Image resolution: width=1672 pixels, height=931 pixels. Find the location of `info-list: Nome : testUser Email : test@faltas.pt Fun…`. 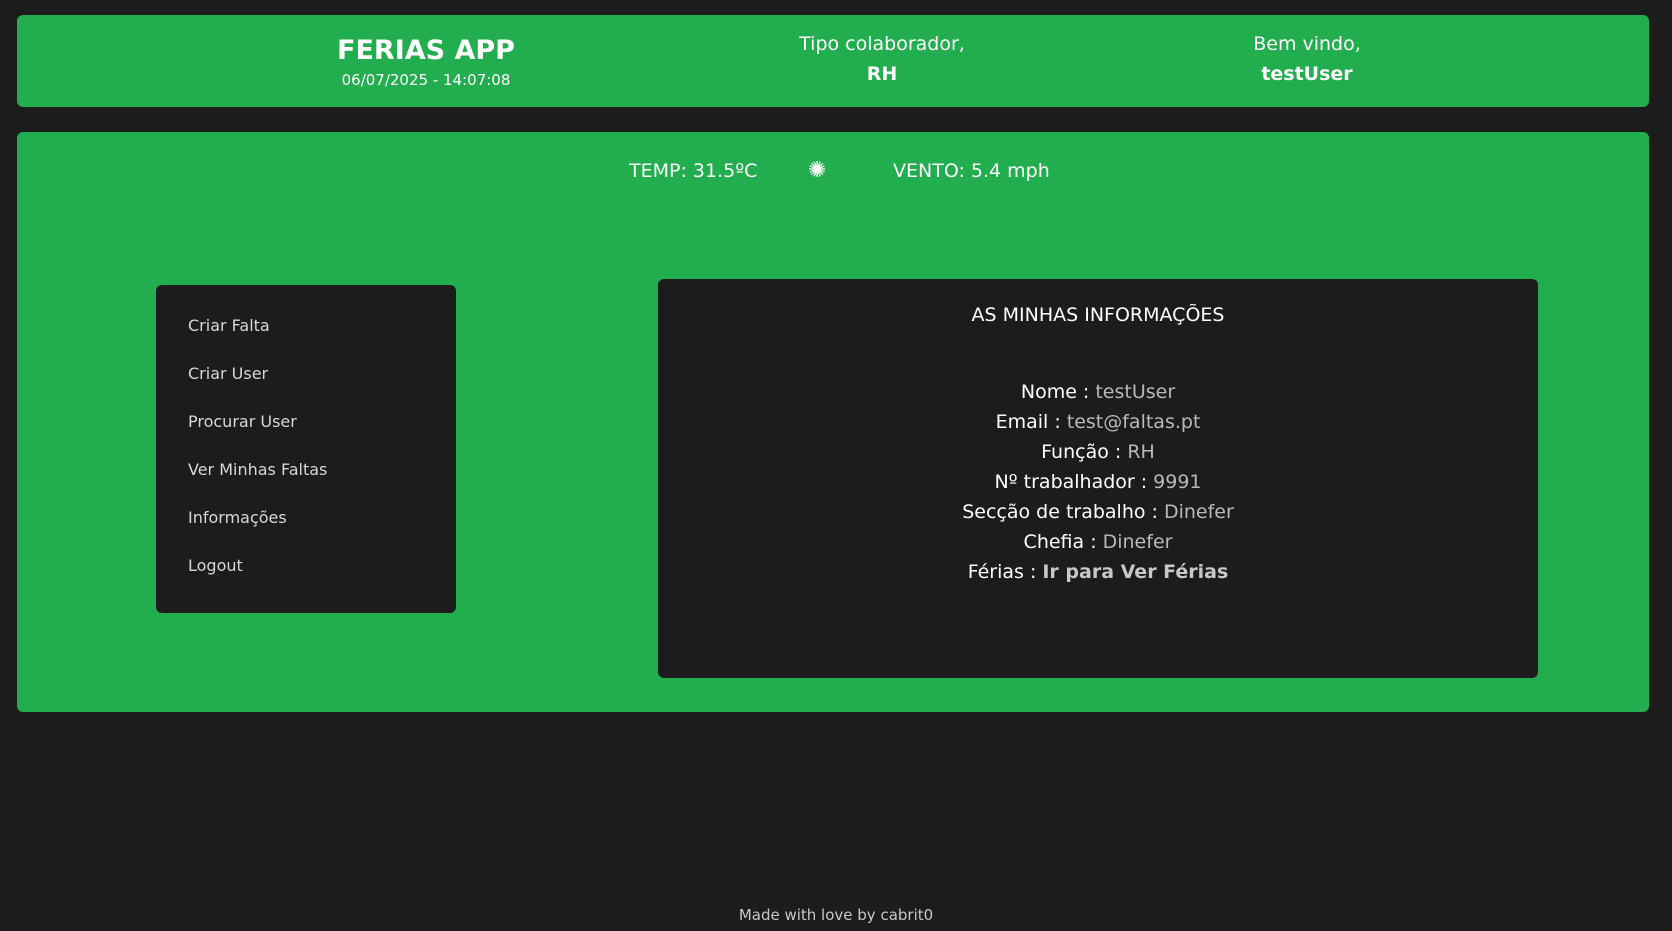

info-list: Nome : testUser Email : test@faltas.pt Fun… is located at coordinates (1098, 482).